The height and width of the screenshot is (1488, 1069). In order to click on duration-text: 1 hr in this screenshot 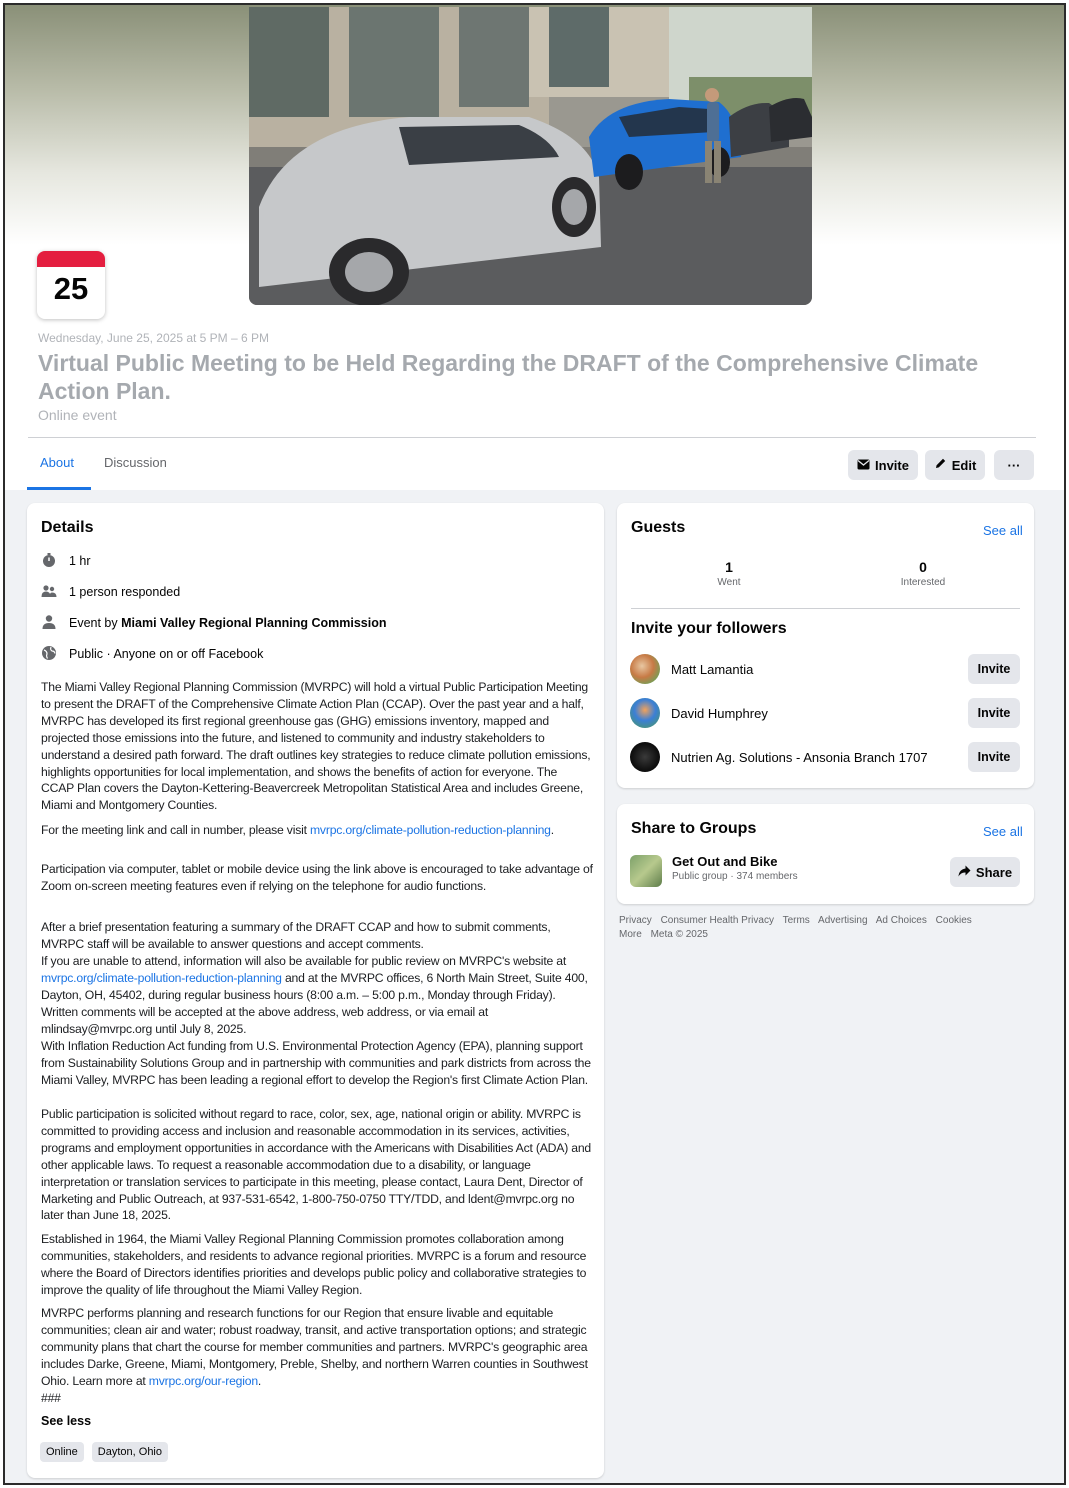, I will do `click(80, 561)`.